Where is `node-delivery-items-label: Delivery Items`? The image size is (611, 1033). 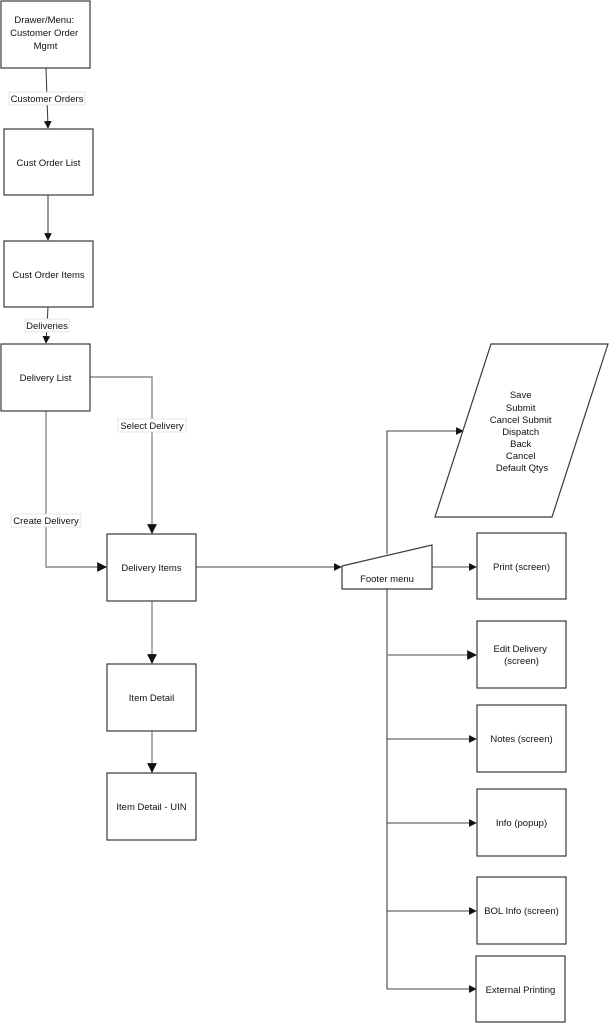 node-delivery-items-label: Delivery Items is located at coordinates (151, 568).